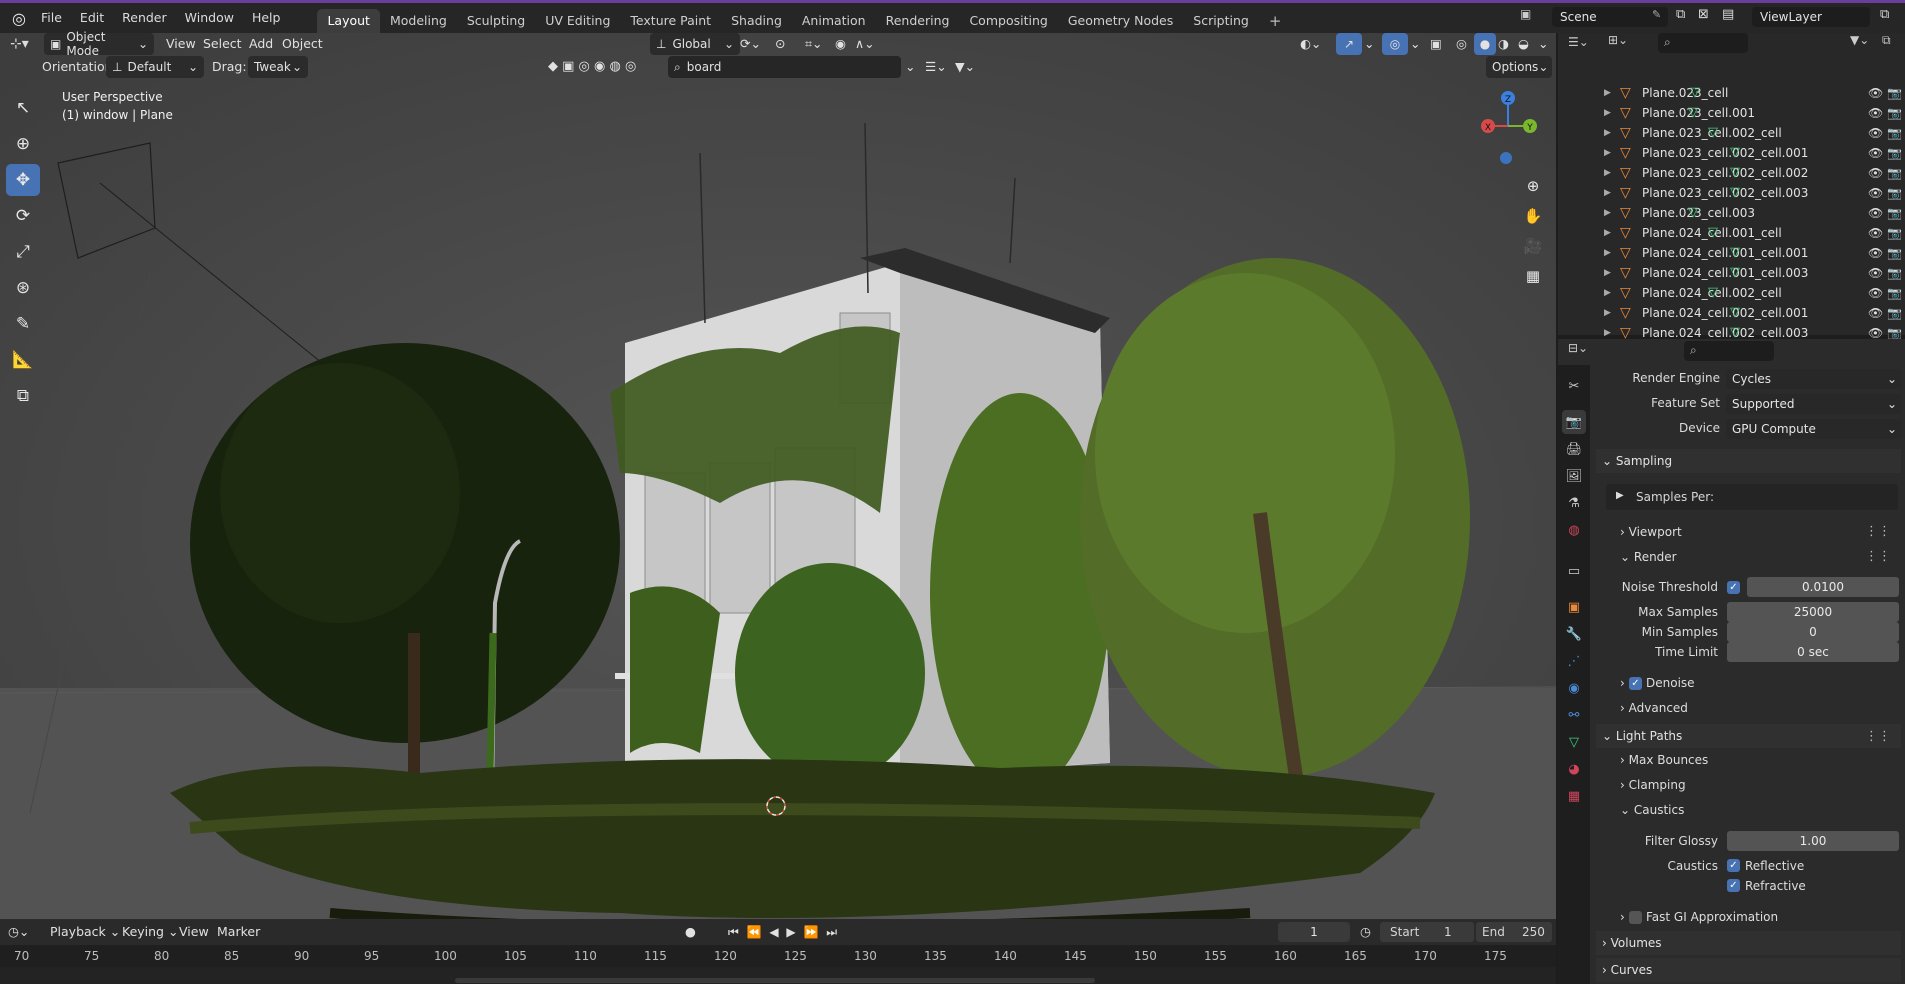 The height and width of the screenshot is (984, 1905). Describe the element at coordinates (755, 44) in the screenshot. I see `pivot-point-icon: ⟳⌄` at that location.